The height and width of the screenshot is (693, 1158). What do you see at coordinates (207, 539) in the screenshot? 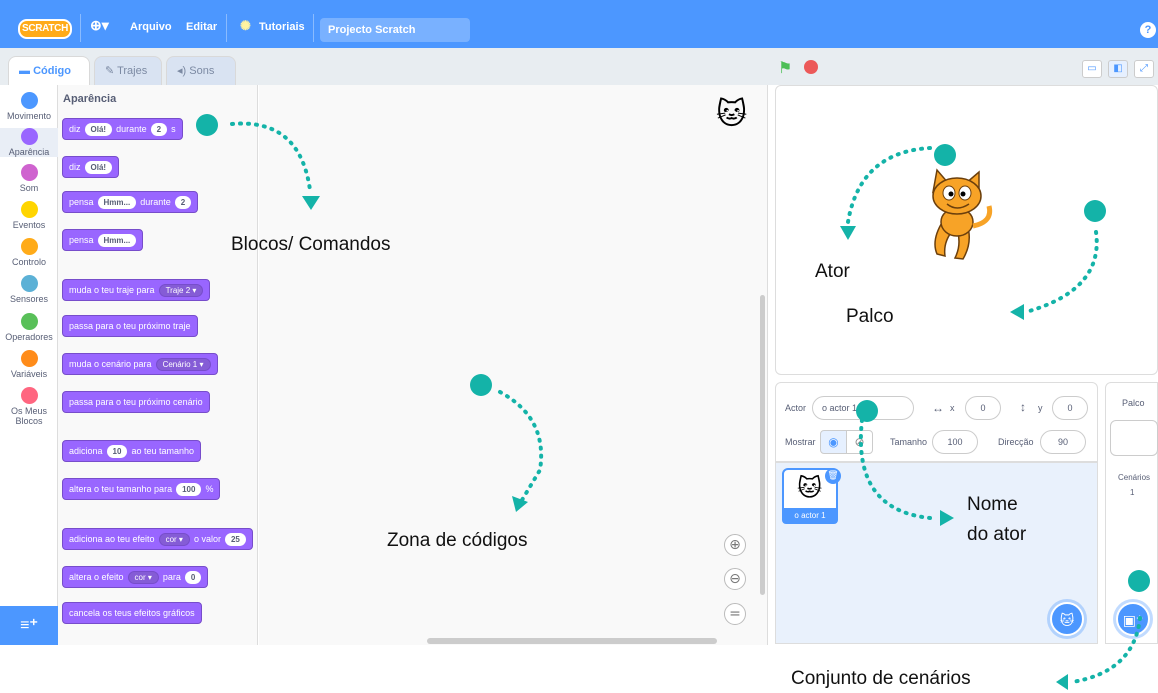
I see `block-text: o valor` at bounding box center [207, 539].